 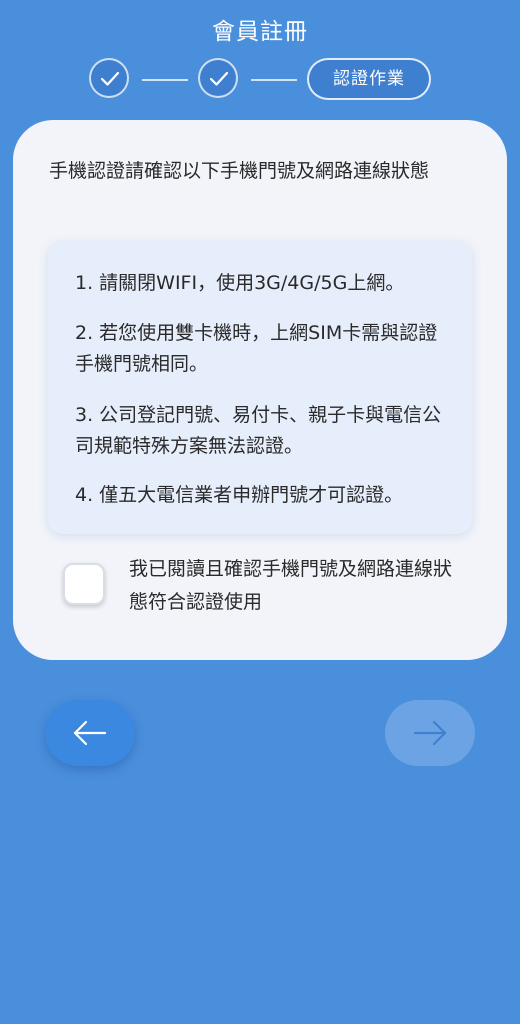 I want to click on step-2-completed, so click(x=218, y=78).